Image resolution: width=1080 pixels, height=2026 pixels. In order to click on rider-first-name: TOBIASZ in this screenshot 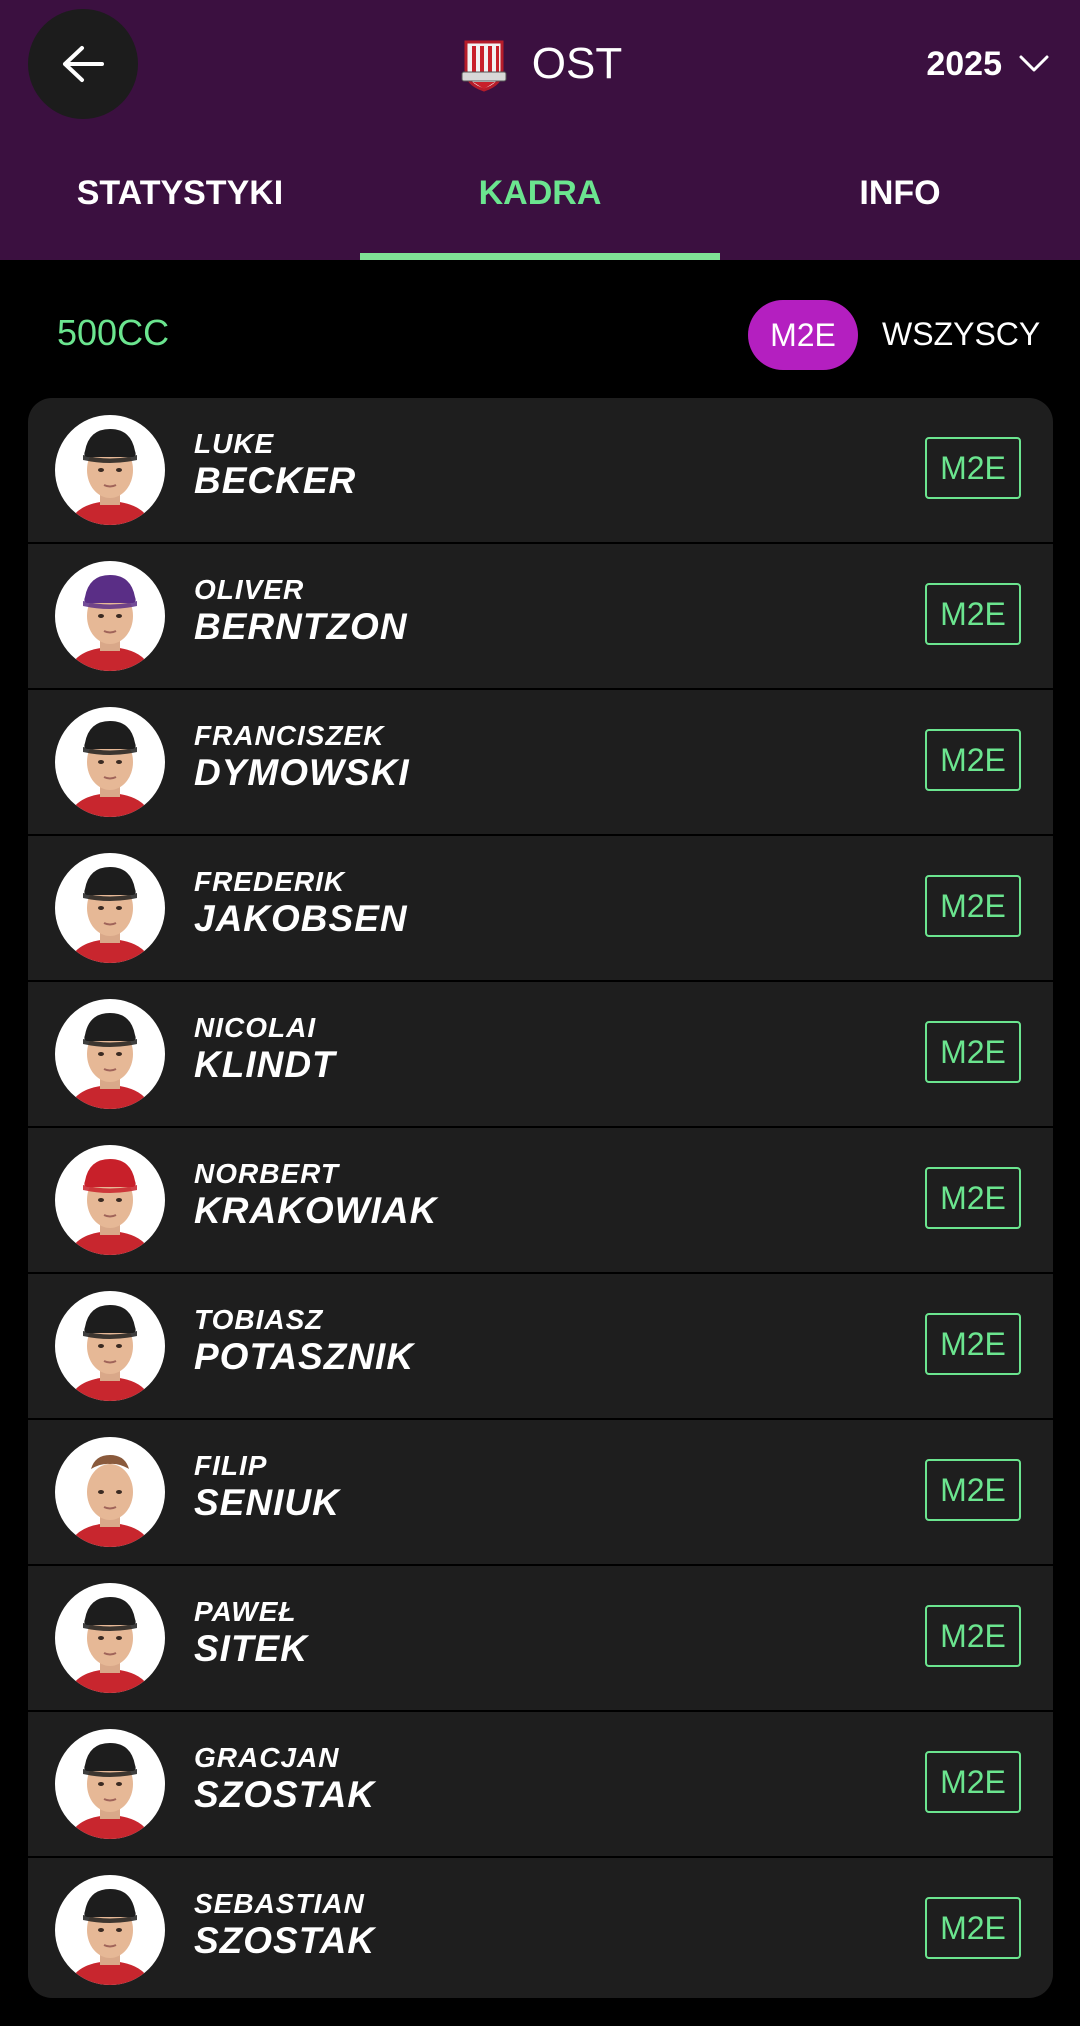, I will do `click(259, 1319)`.